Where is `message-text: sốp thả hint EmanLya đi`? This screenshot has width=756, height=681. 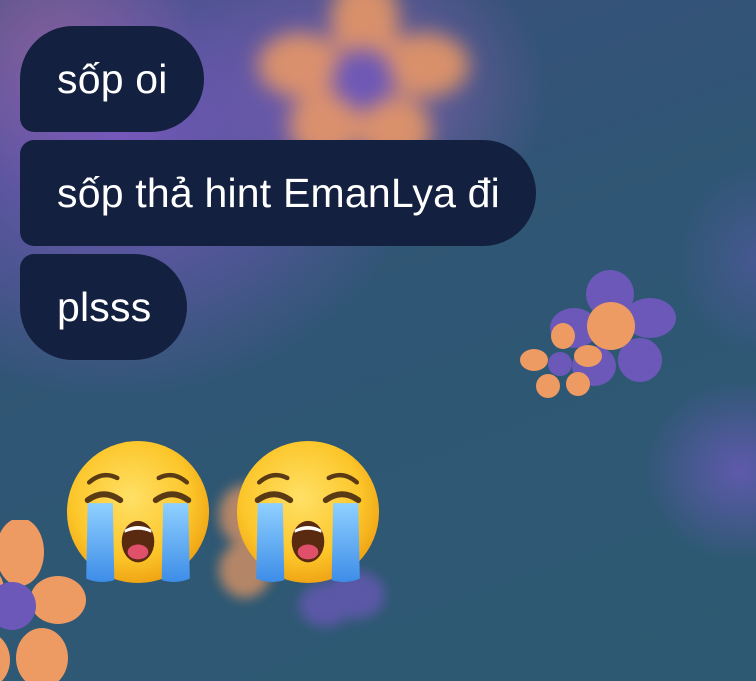
message-text: sốp thả hint EmanLya đi is located at coordinates (278, 193).